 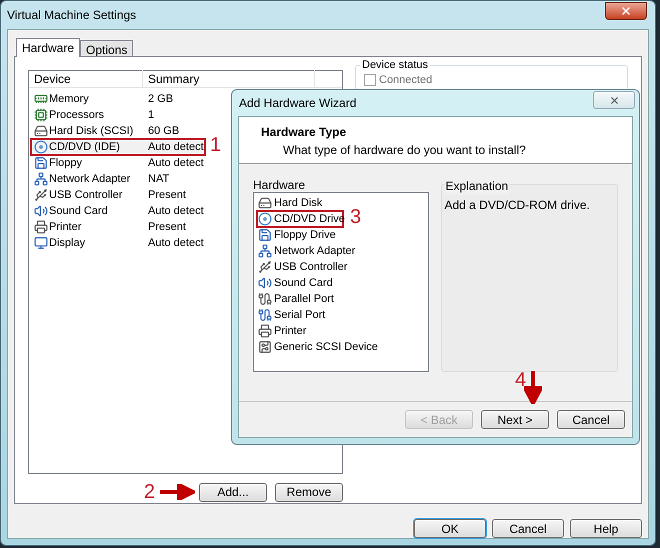 What do you see at coordinates (65, 227) in the screenshot?
I see `device-name: Printer` at bounding box center [65, 227].